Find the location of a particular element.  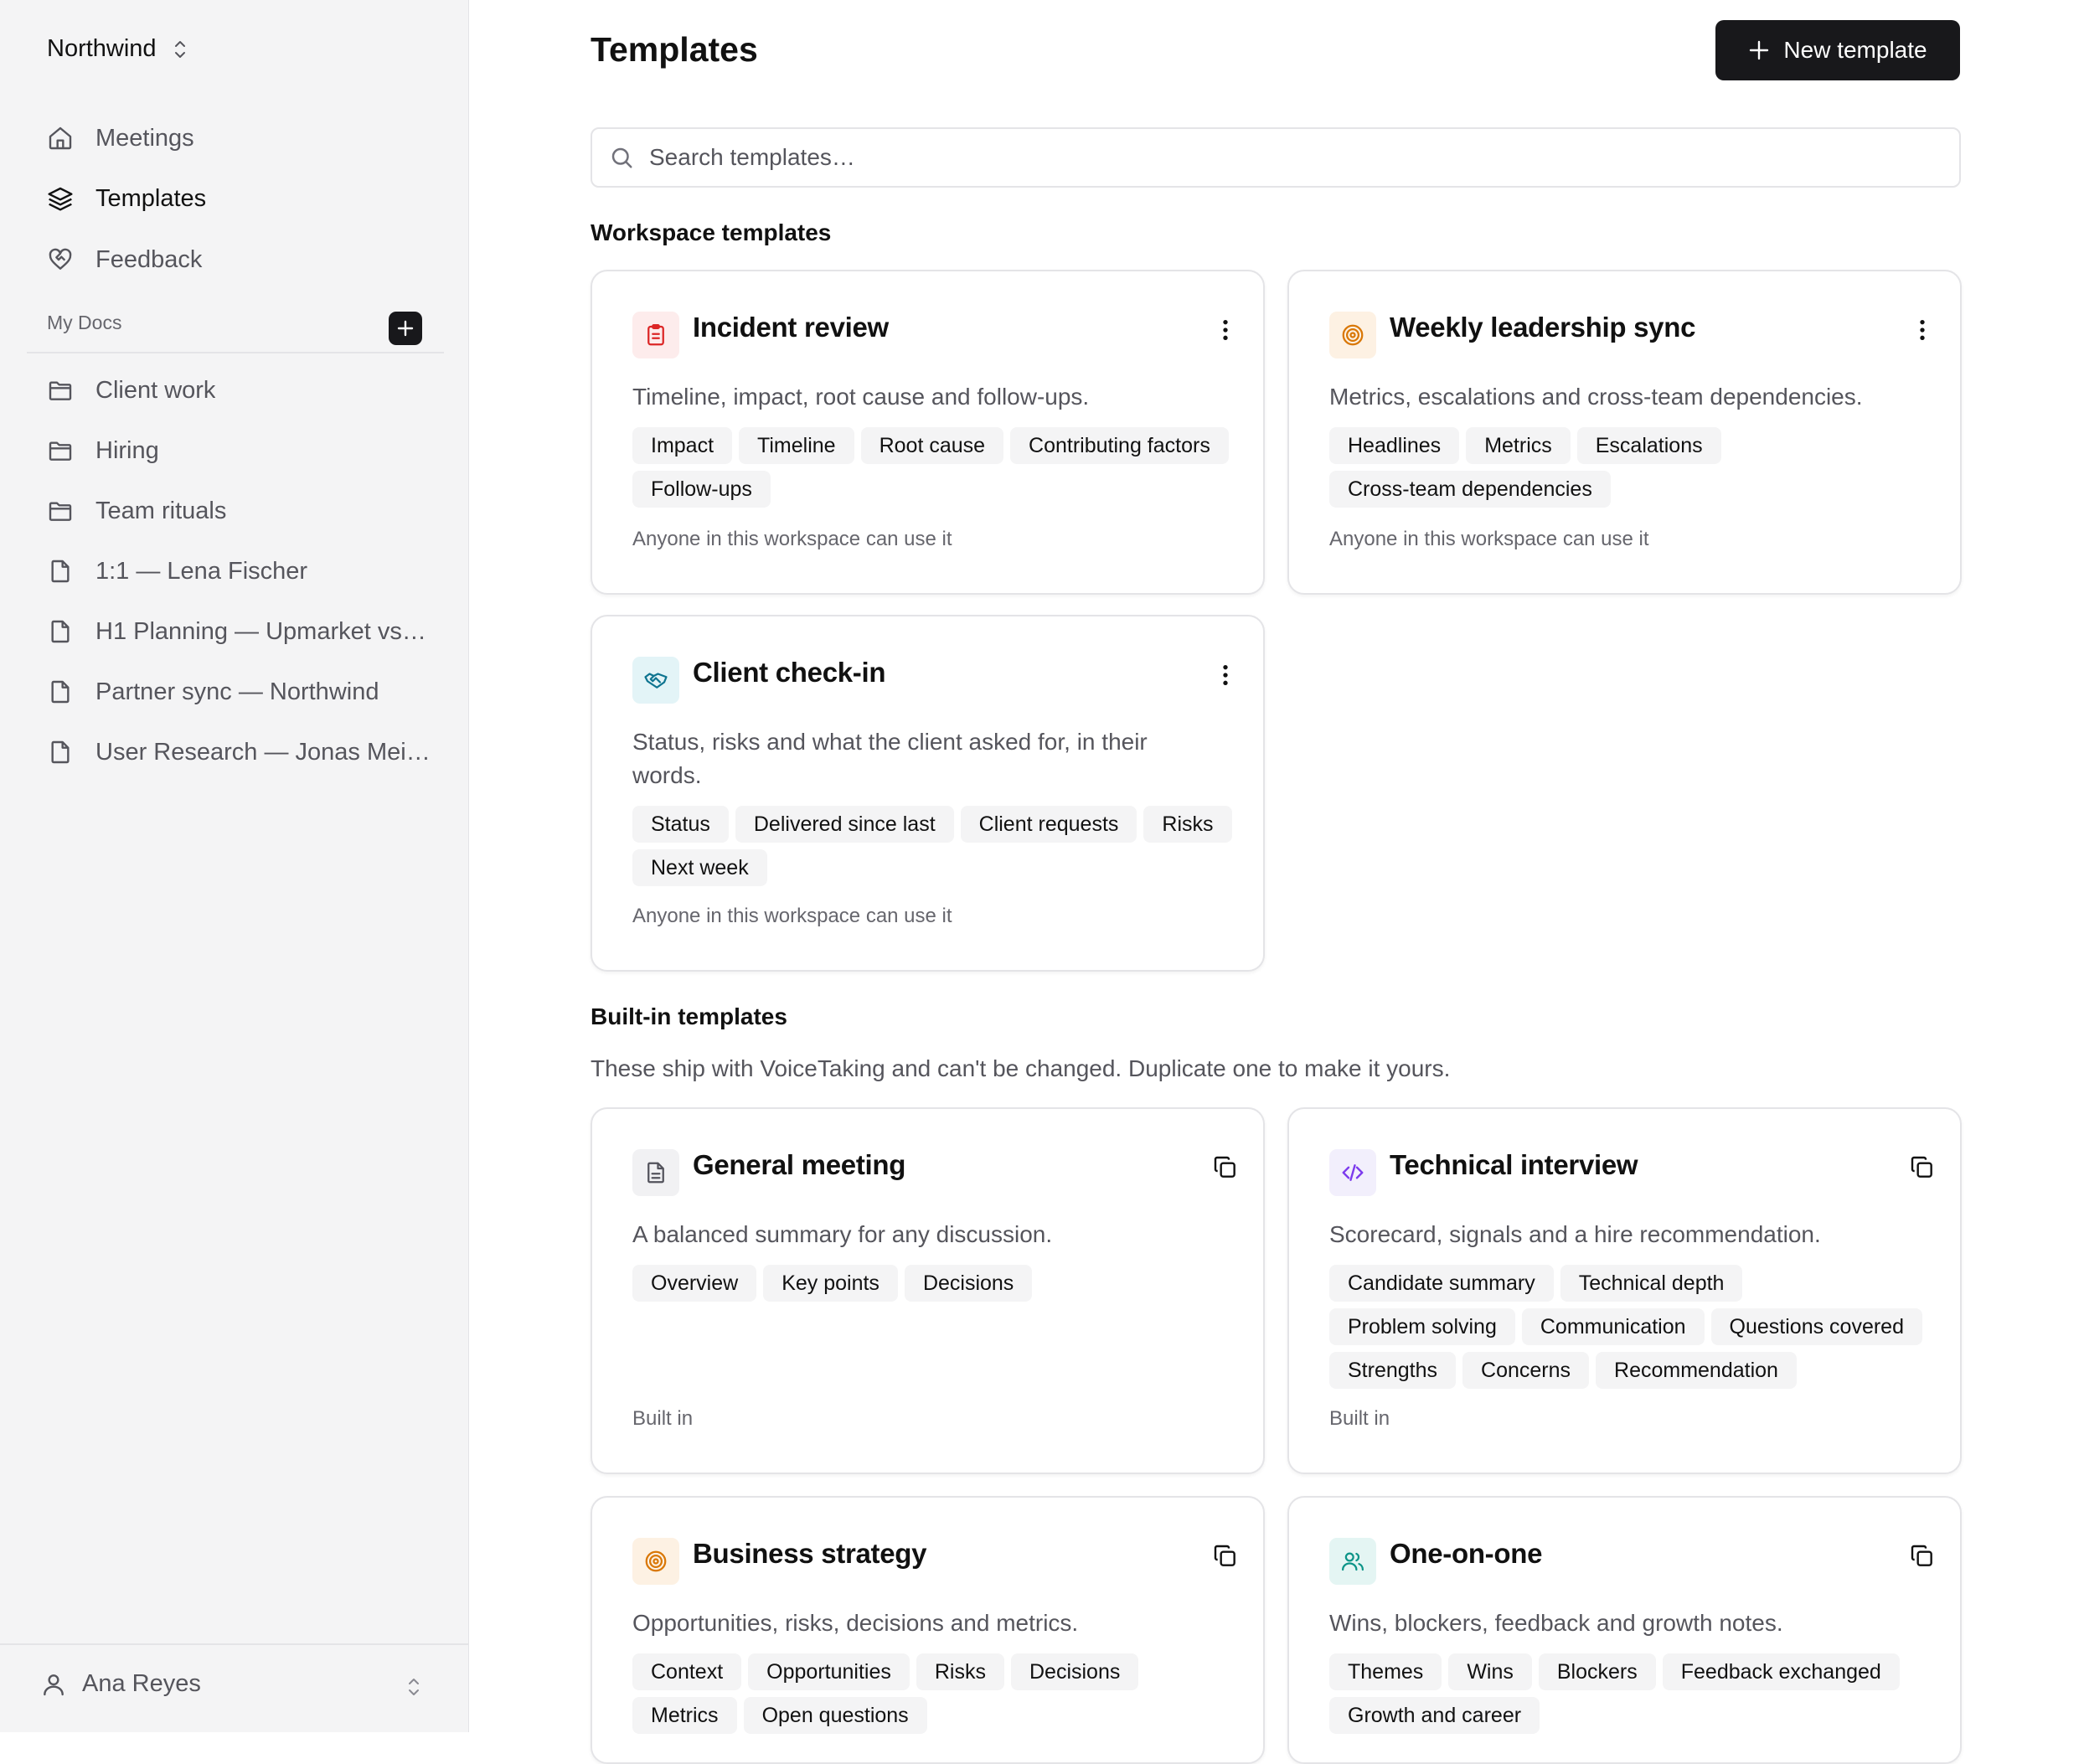

search-input is located at coordinates (1303, 158).